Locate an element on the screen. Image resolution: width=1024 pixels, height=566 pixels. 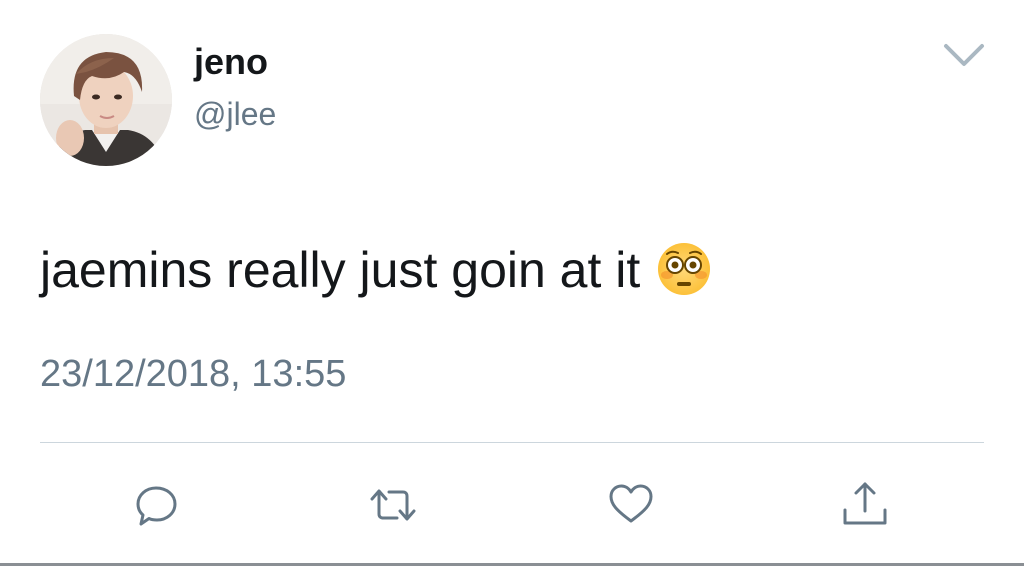
avatar-photo is located at coordinates (106, 100).